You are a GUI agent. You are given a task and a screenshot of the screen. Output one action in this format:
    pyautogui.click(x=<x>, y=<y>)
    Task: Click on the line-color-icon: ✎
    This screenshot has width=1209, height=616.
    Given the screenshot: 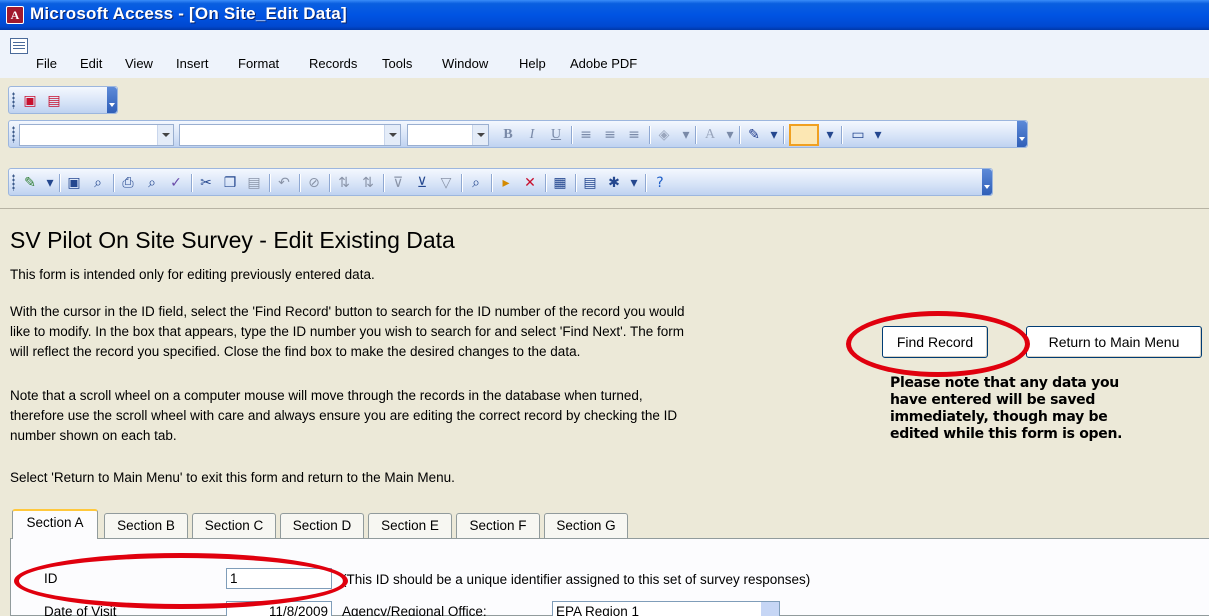 What is the action you would take?
    pyautogui.click(x=754, y=135)
    